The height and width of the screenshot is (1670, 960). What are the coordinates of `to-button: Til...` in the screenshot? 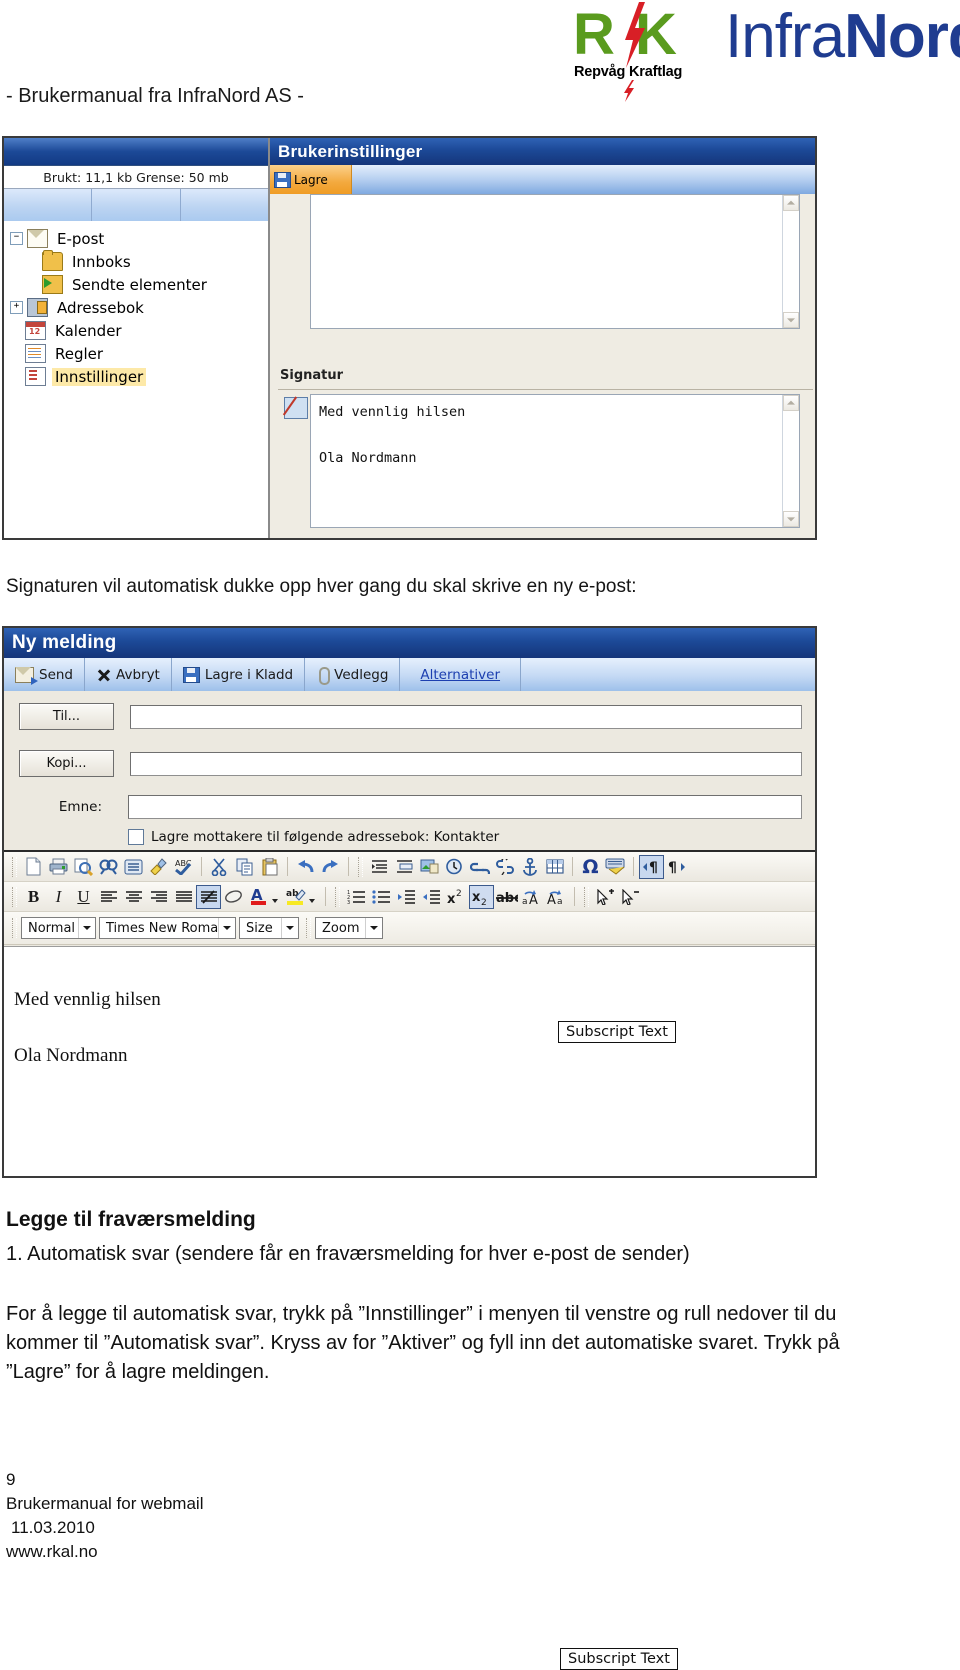 It's located at (66, 716).